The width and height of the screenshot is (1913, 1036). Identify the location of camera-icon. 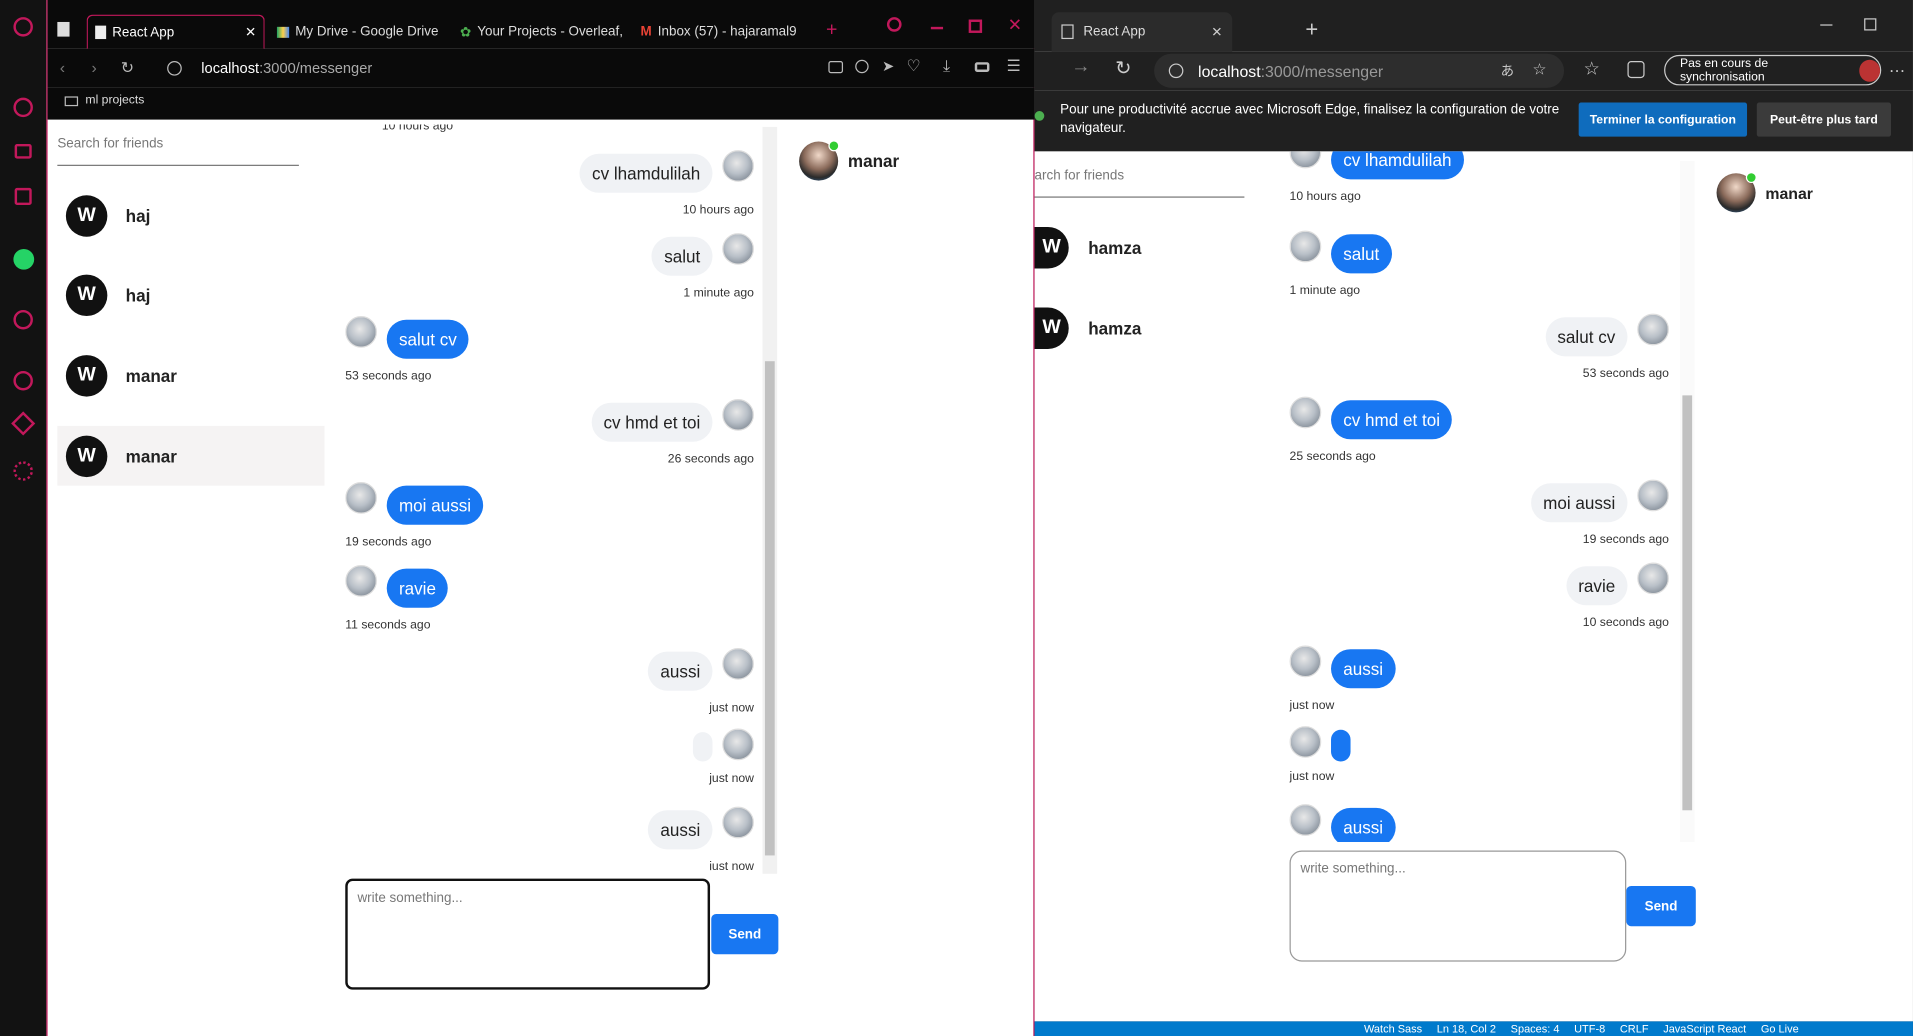
(836, 67).